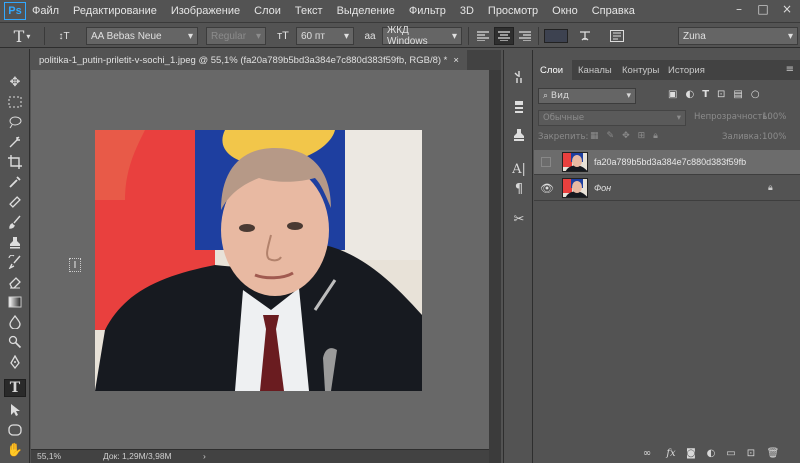 This screenshot has height=463, width=800. Describe the element at coordinates (787, 10) in the screenshot. I see `close-icon: ×` at that location.